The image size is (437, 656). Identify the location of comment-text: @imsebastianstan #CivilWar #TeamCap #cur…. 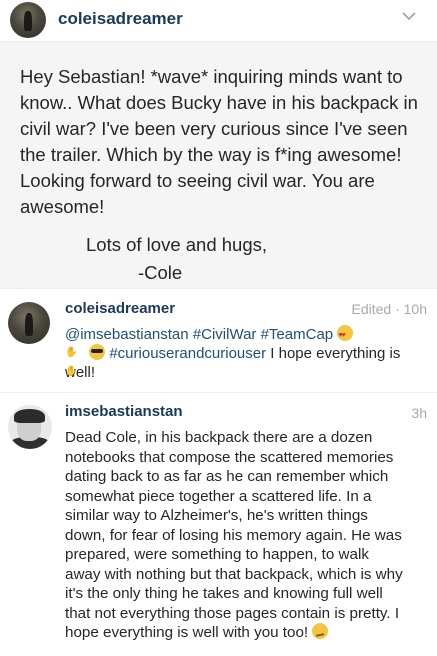
(237, 353).